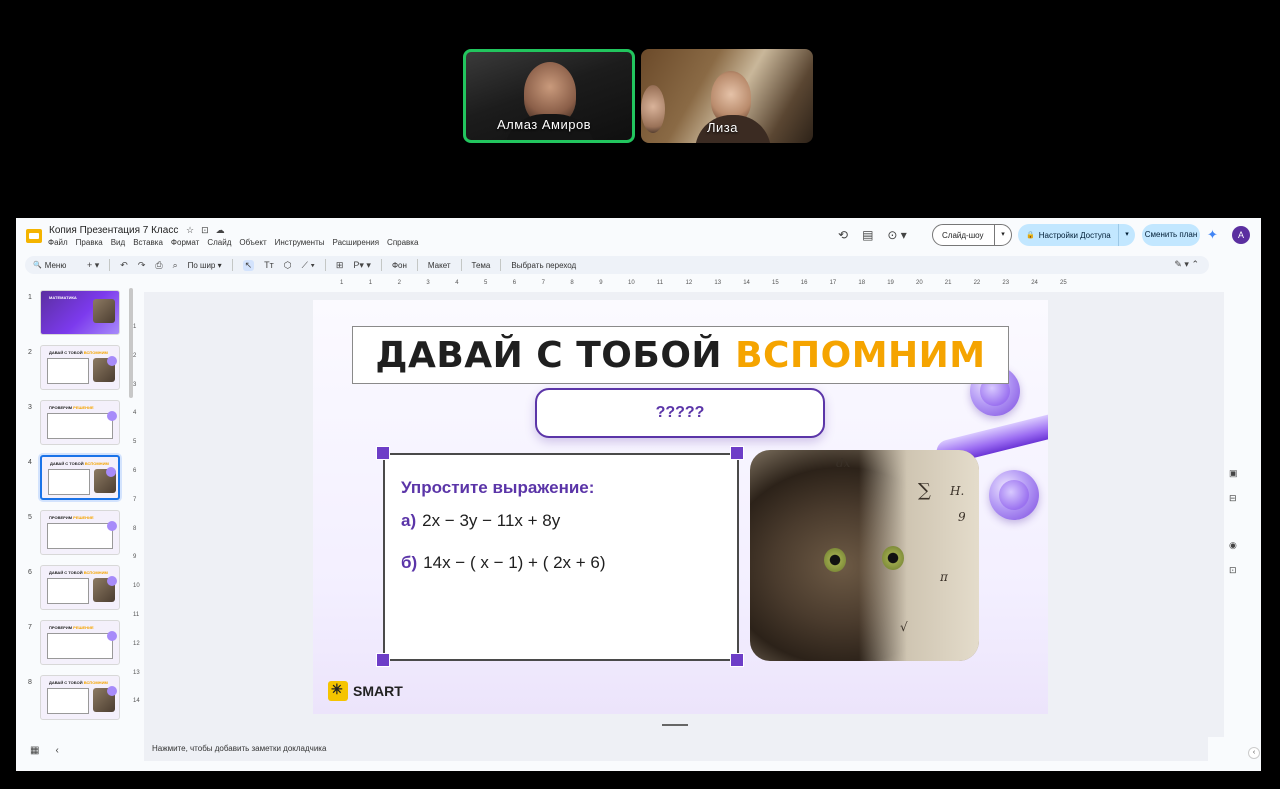  Describe the element at coordinates (1254, 753) in the screenshot. I see `side-panel-collapse-icon: ‹` at that location.